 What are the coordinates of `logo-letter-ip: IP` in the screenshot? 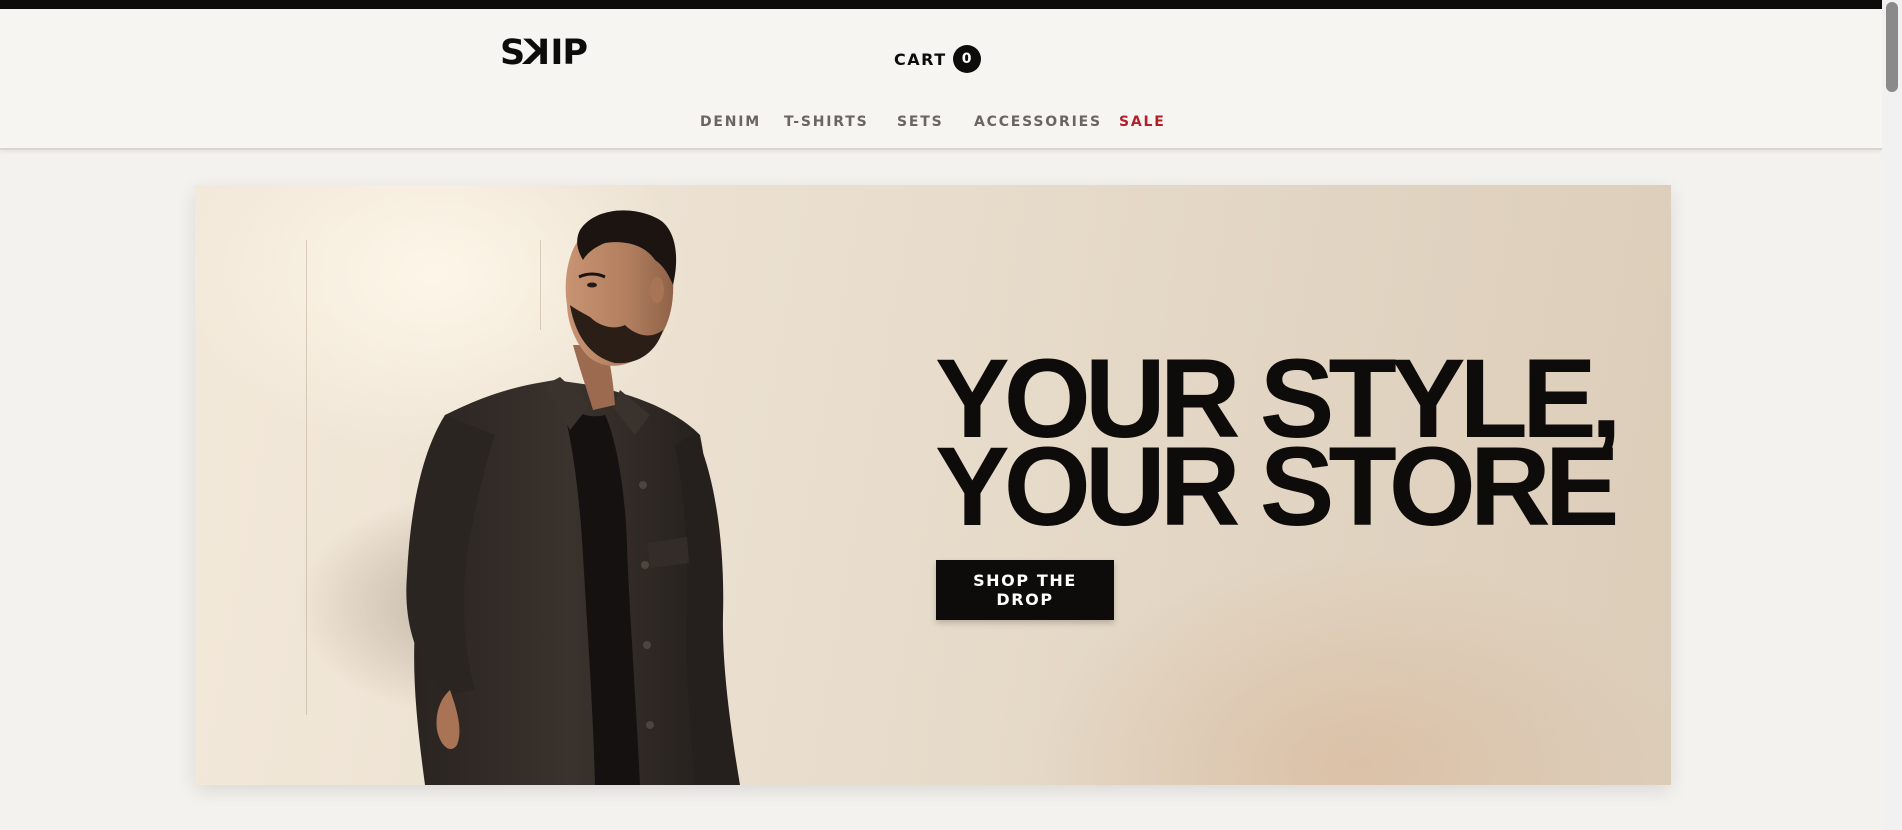 It's located at (569, 53).